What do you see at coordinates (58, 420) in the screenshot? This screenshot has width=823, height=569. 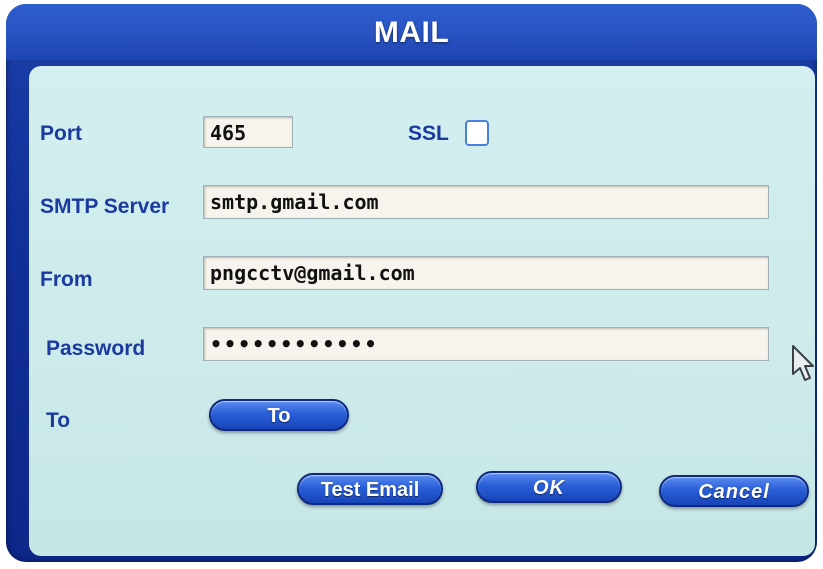 I see `to-label: To` at bounding box center [58, 420].